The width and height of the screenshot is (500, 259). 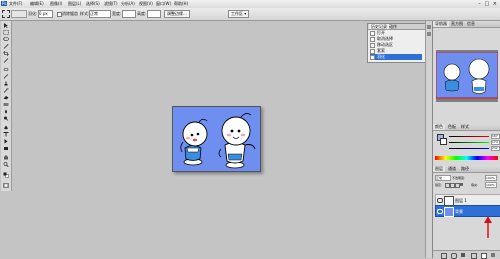 I want to click on add-mask-icon, so click(x=463, y=255).